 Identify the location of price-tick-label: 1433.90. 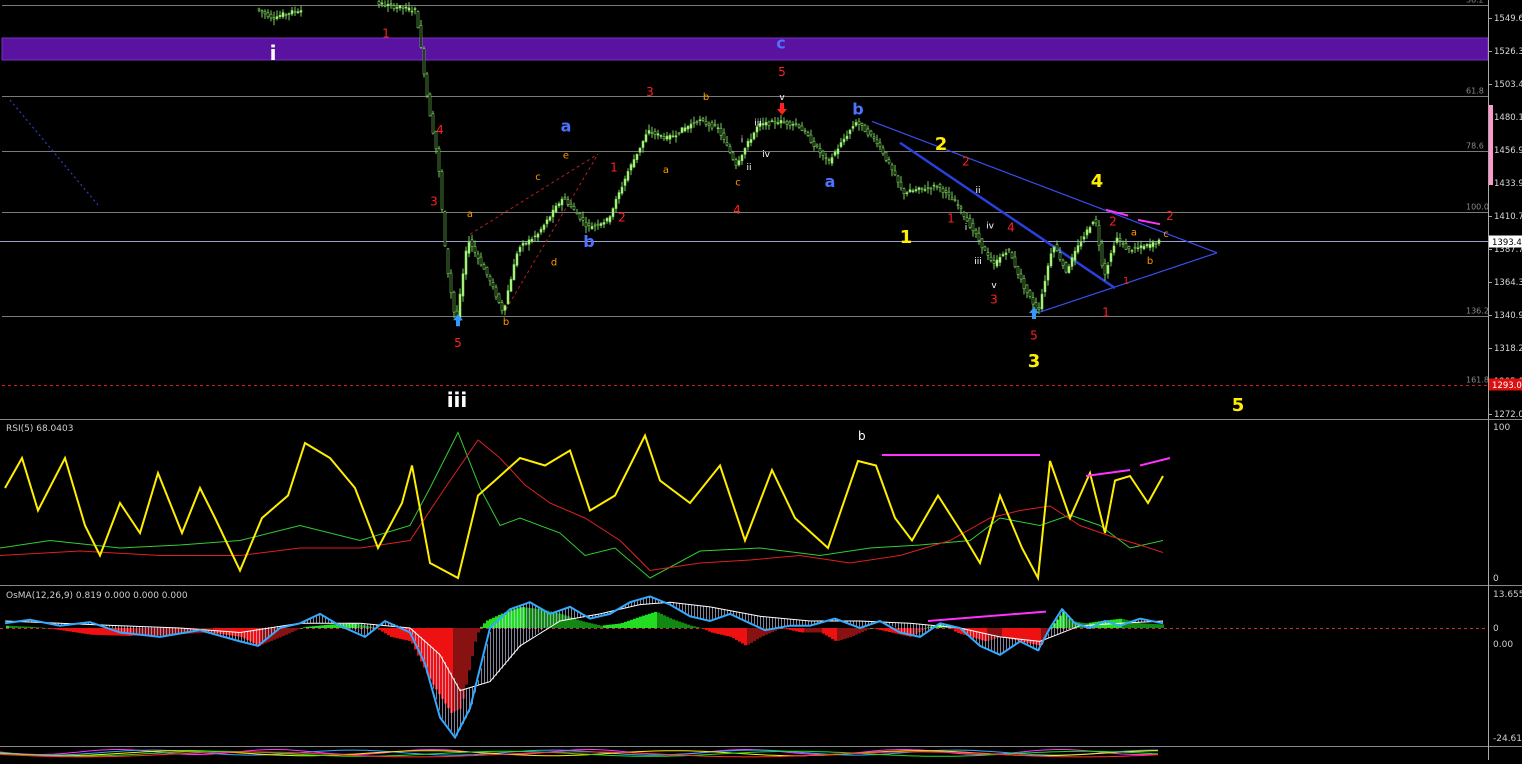
(1508, 184).